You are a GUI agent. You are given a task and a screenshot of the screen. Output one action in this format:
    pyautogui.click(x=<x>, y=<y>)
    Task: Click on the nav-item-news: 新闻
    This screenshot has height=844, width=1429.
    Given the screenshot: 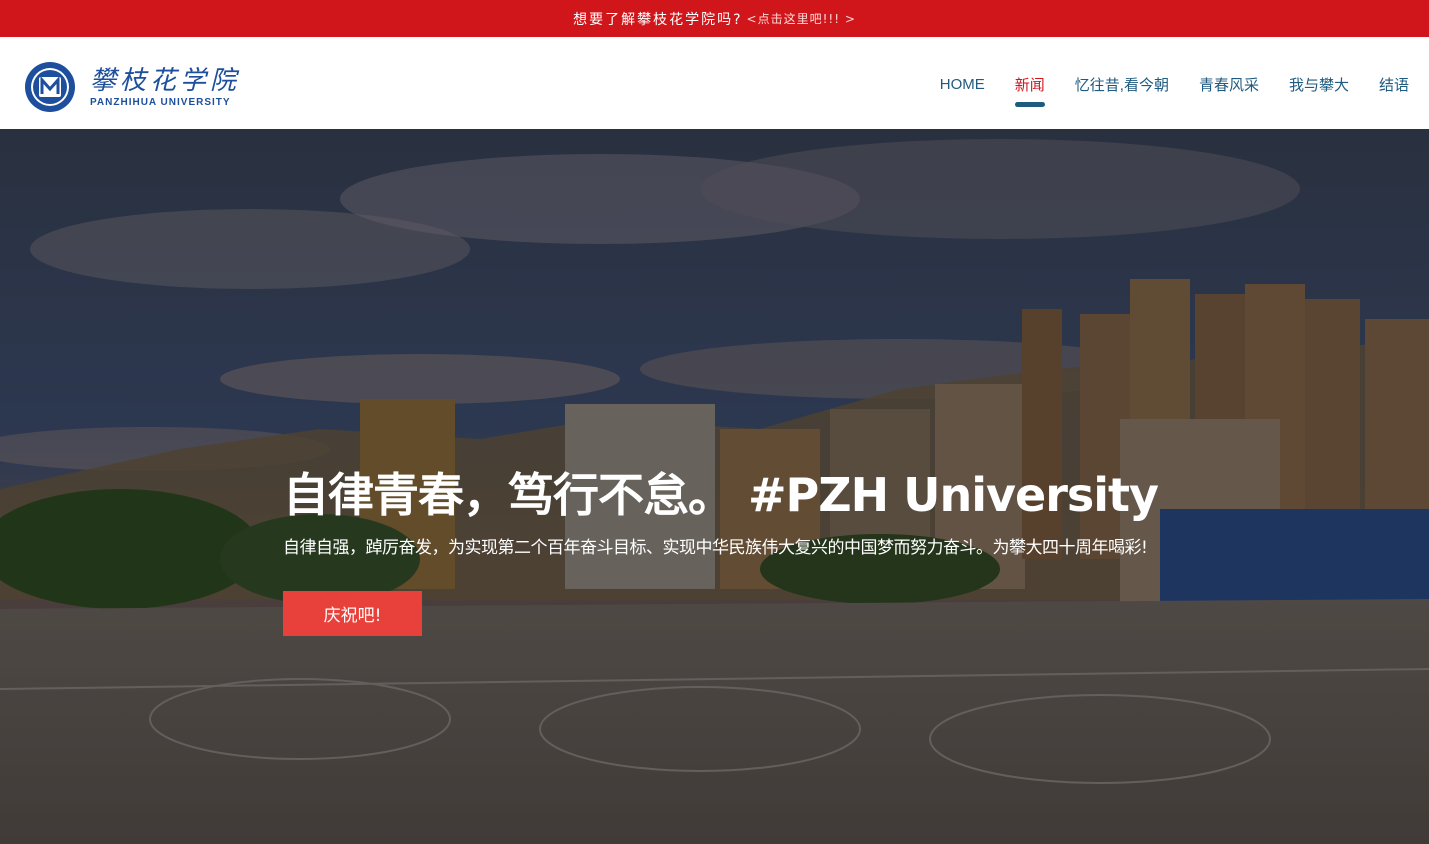 What is the action you would take?
    pyautogui.click(x=1029, y=90)
    